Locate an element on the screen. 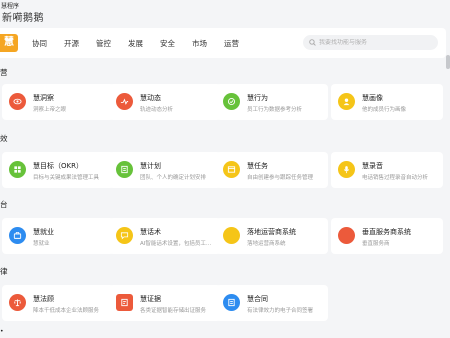  legal-advisor-icon is located at coordinates (17, 302).